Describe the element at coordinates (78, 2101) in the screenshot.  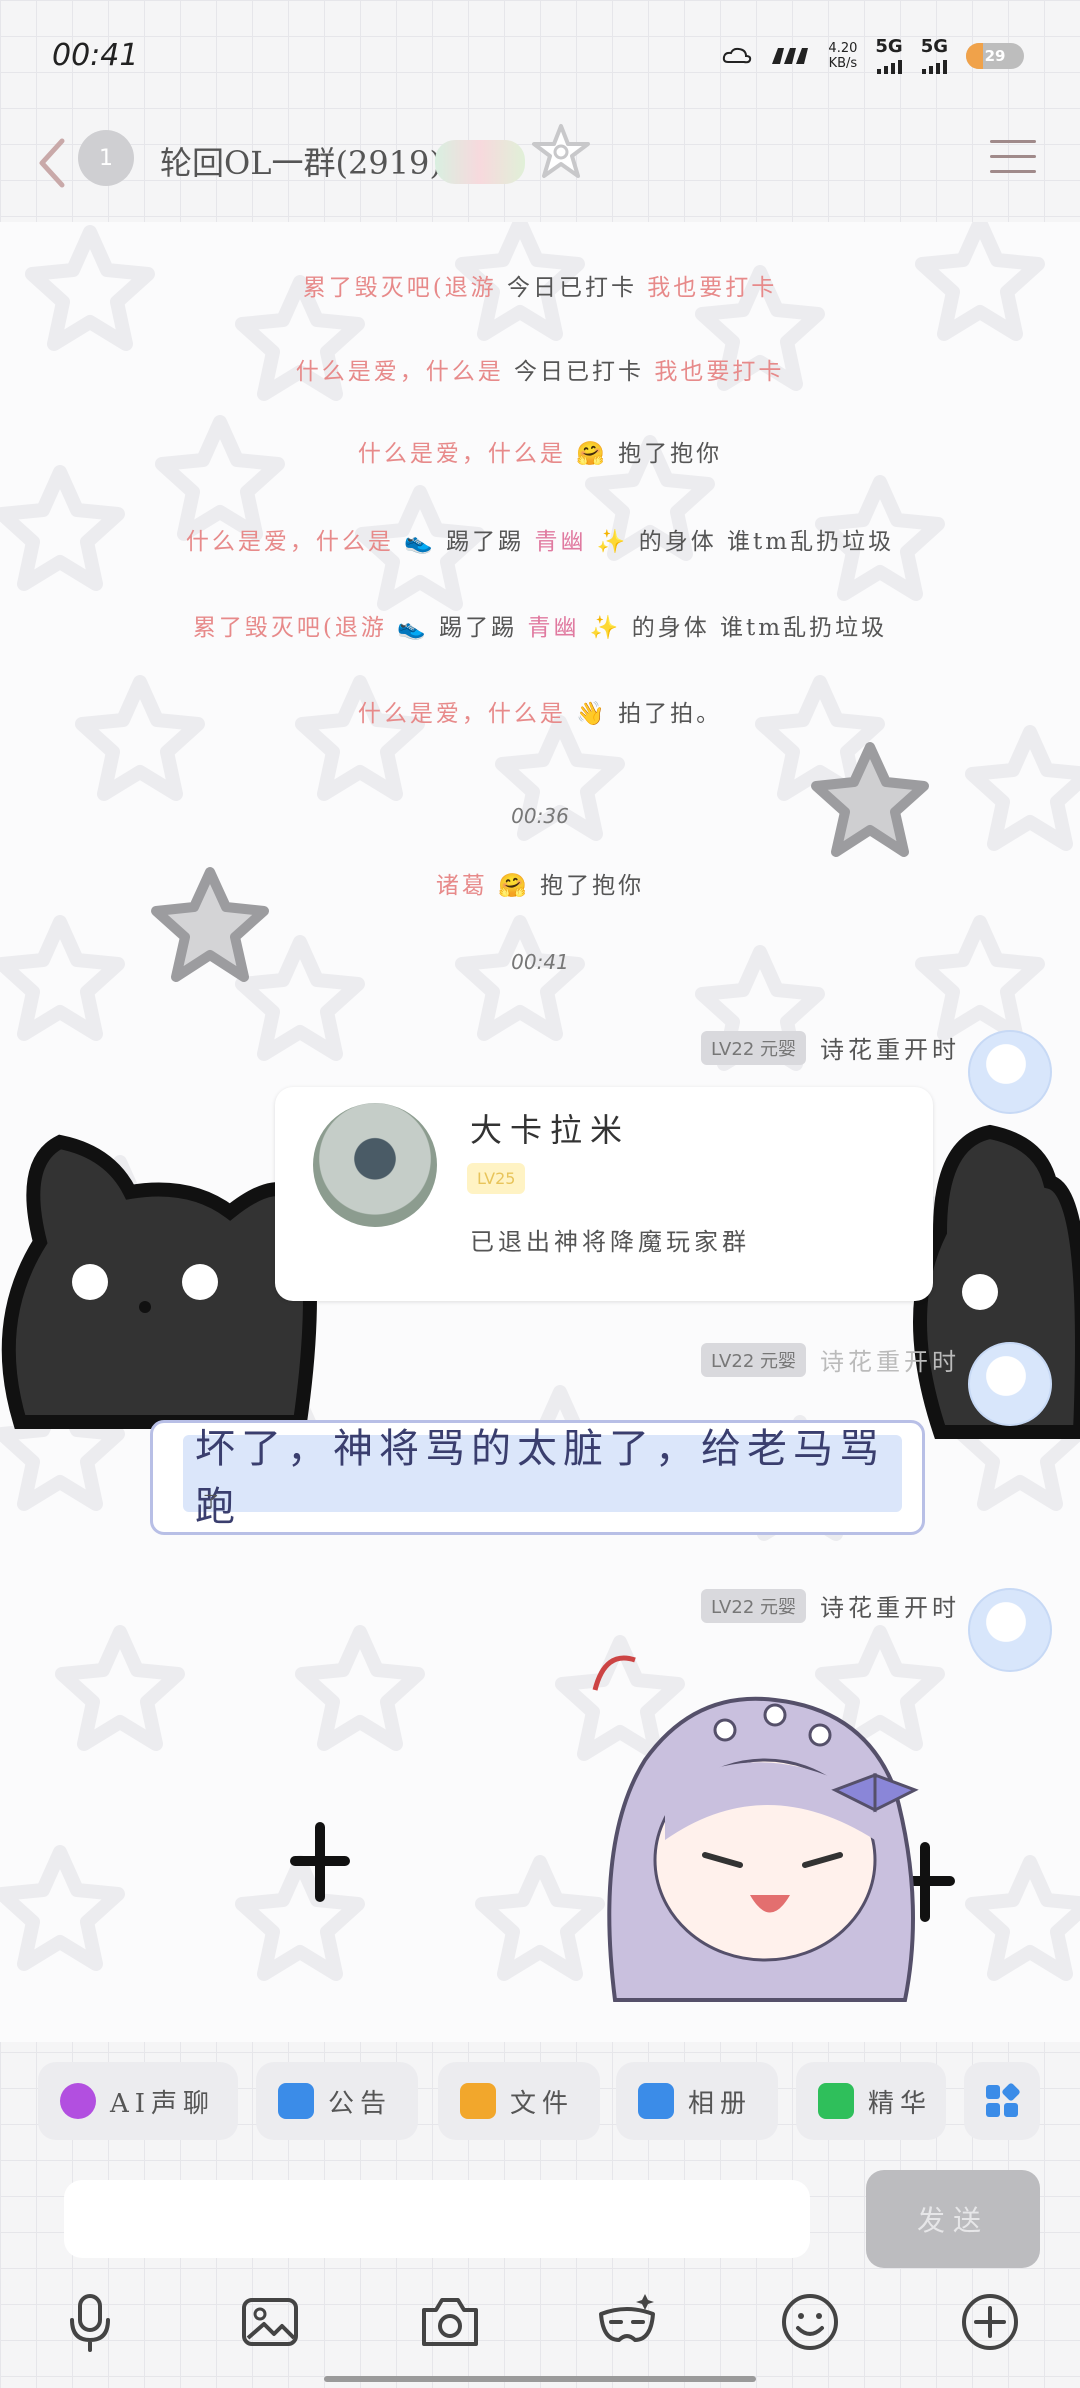
I see `ai-voice-icon` at that location.